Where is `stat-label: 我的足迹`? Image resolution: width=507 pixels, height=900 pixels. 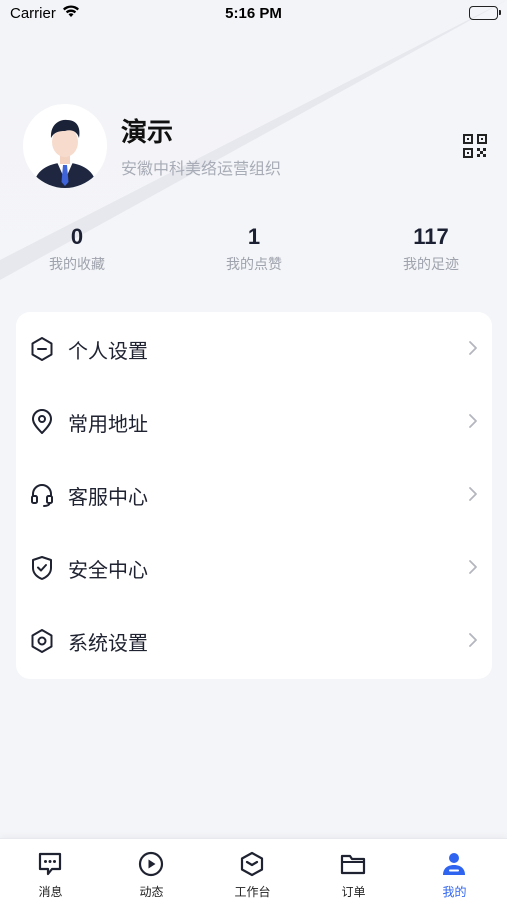 stat-label: 我的足迹 is located at coordinates (431, 265).